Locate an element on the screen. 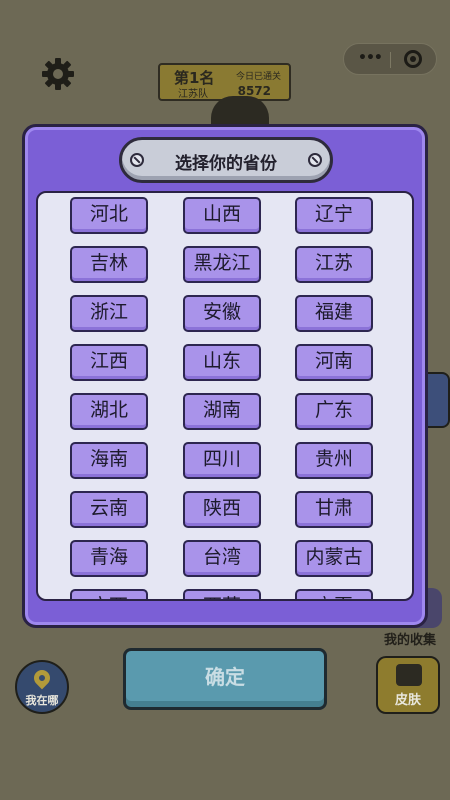  province-button: 甘肃 is located at coordinates (334, 509).